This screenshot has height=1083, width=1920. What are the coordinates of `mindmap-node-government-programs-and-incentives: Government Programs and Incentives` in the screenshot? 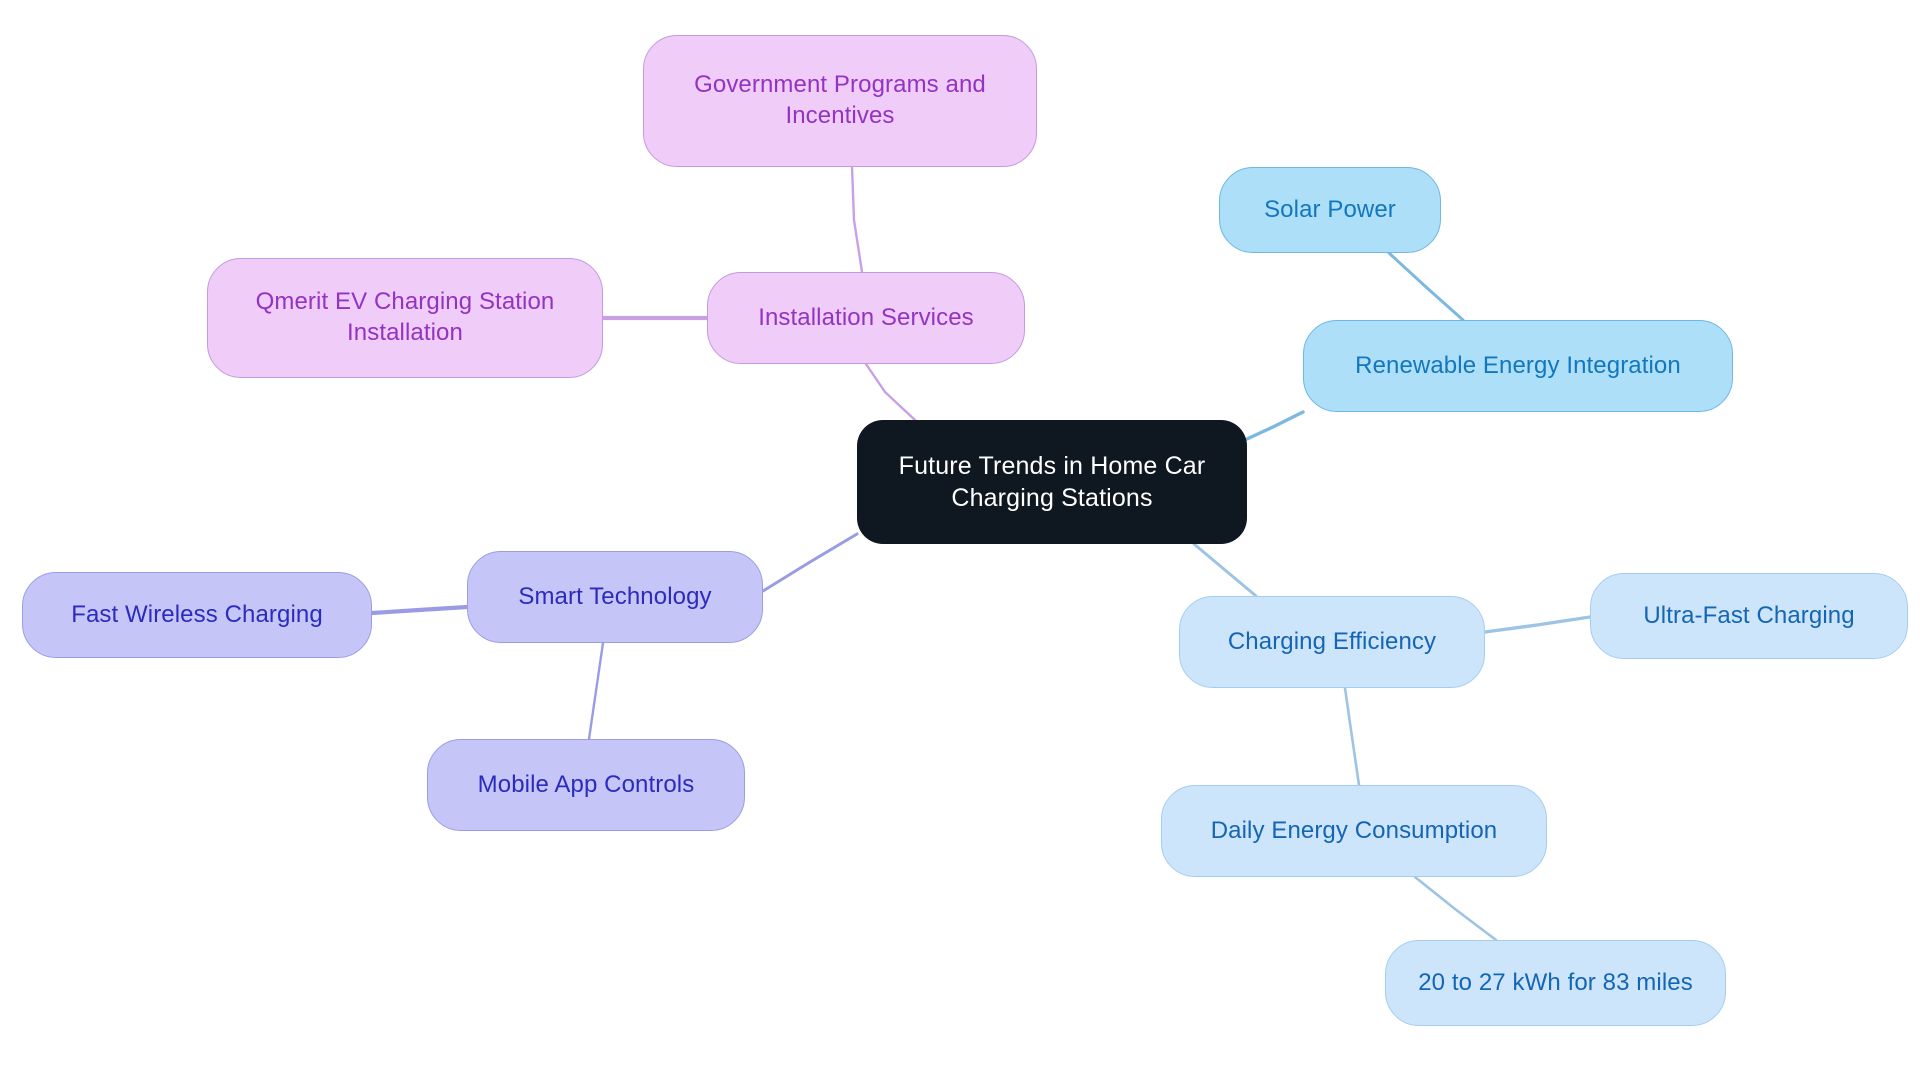 It's located at (840, 101).